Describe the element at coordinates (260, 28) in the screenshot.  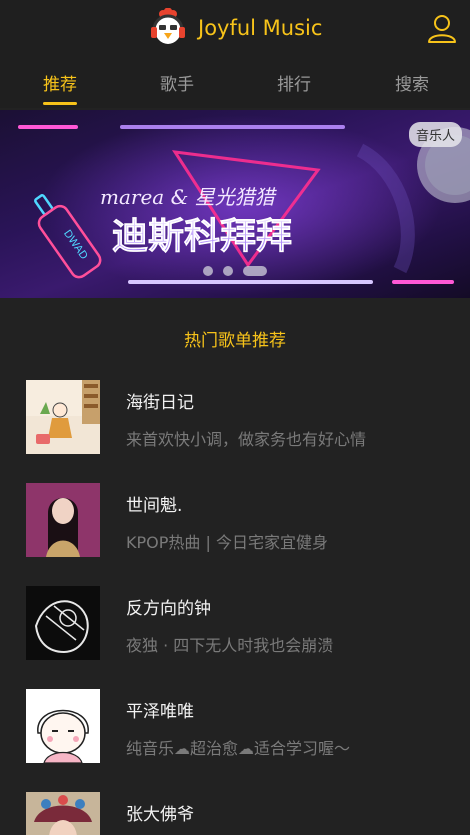
I see `app-title: Joyful Music` at that location.